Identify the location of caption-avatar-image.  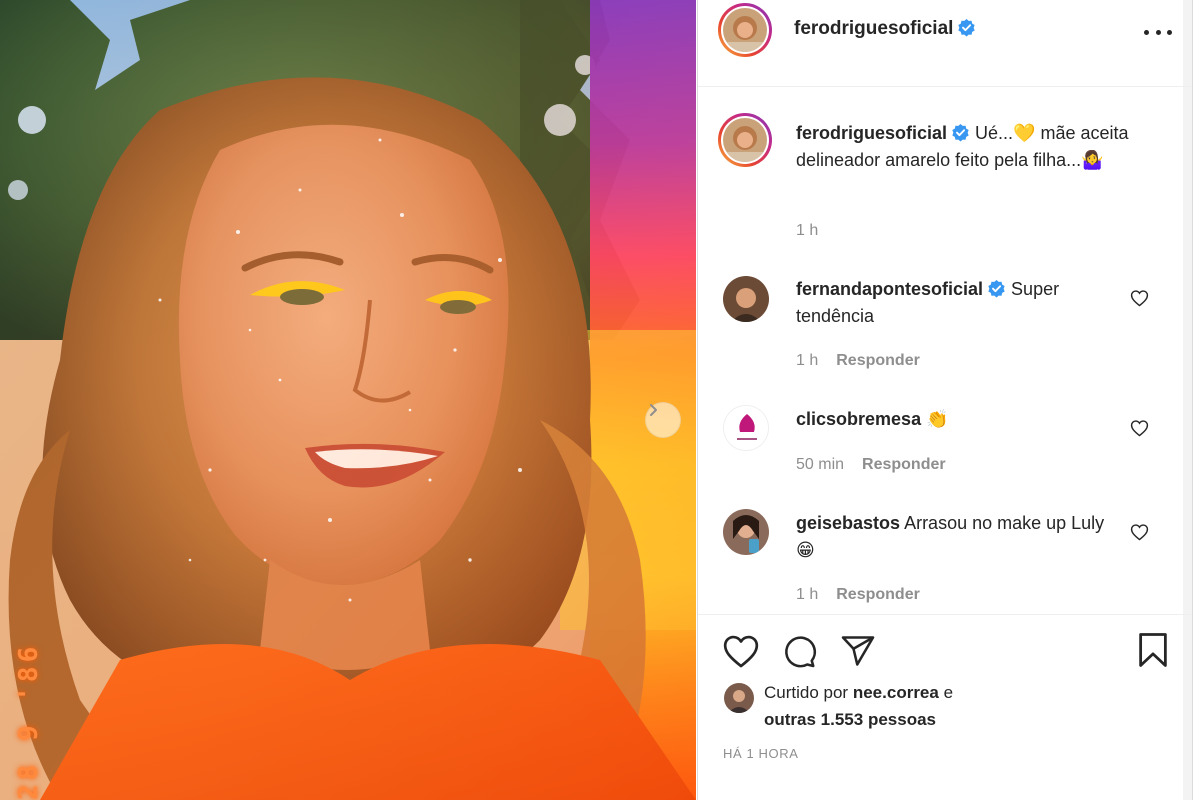
(745, 140).